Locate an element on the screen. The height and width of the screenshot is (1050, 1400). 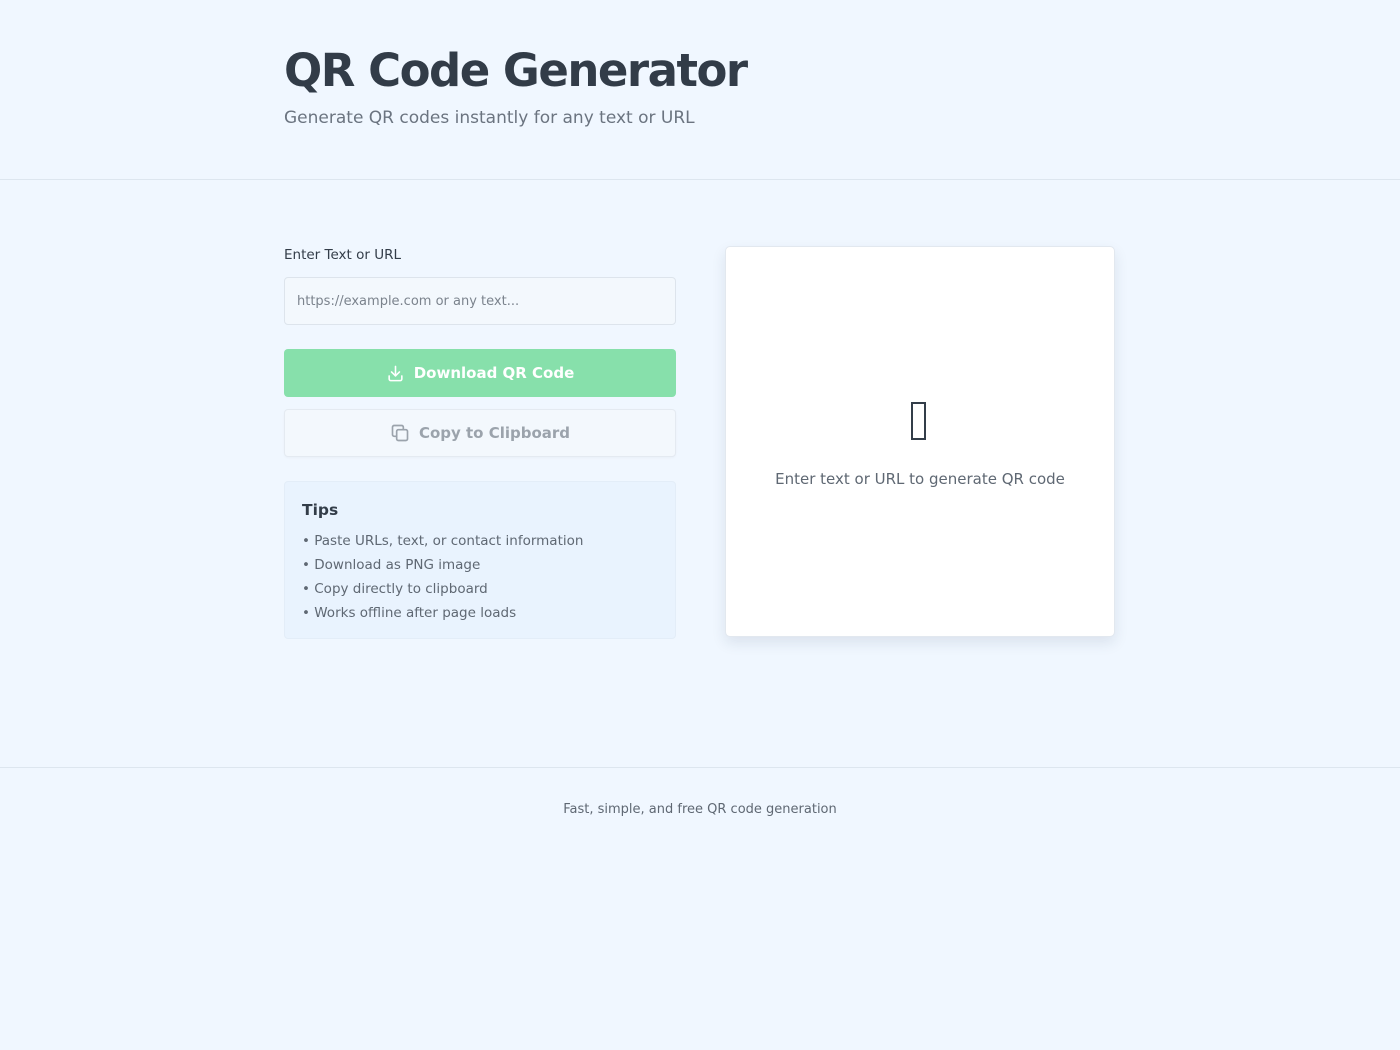
download-qr-button: Download QR Code is located at coordinates (480, 373).